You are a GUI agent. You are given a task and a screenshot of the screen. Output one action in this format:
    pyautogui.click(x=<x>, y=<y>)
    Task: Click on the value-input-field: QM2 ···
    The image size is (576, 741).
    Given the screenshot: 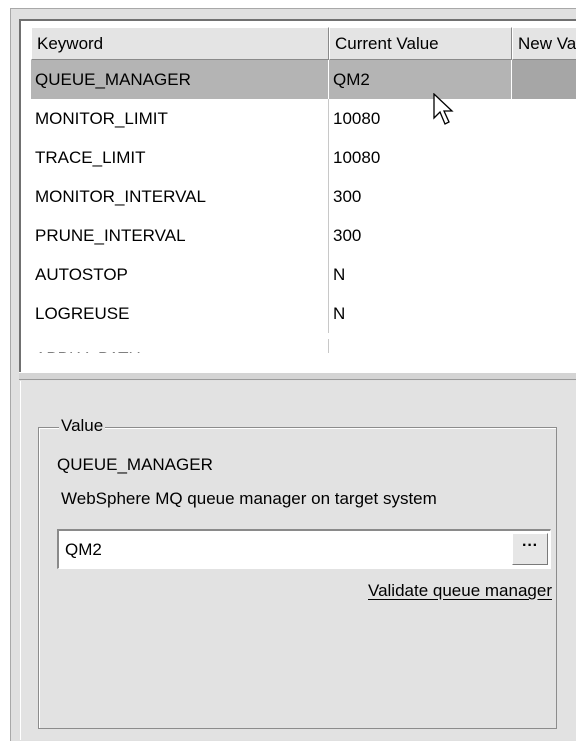 What is the action you would take?
    pyautogui.click(x=304, y=549)
    